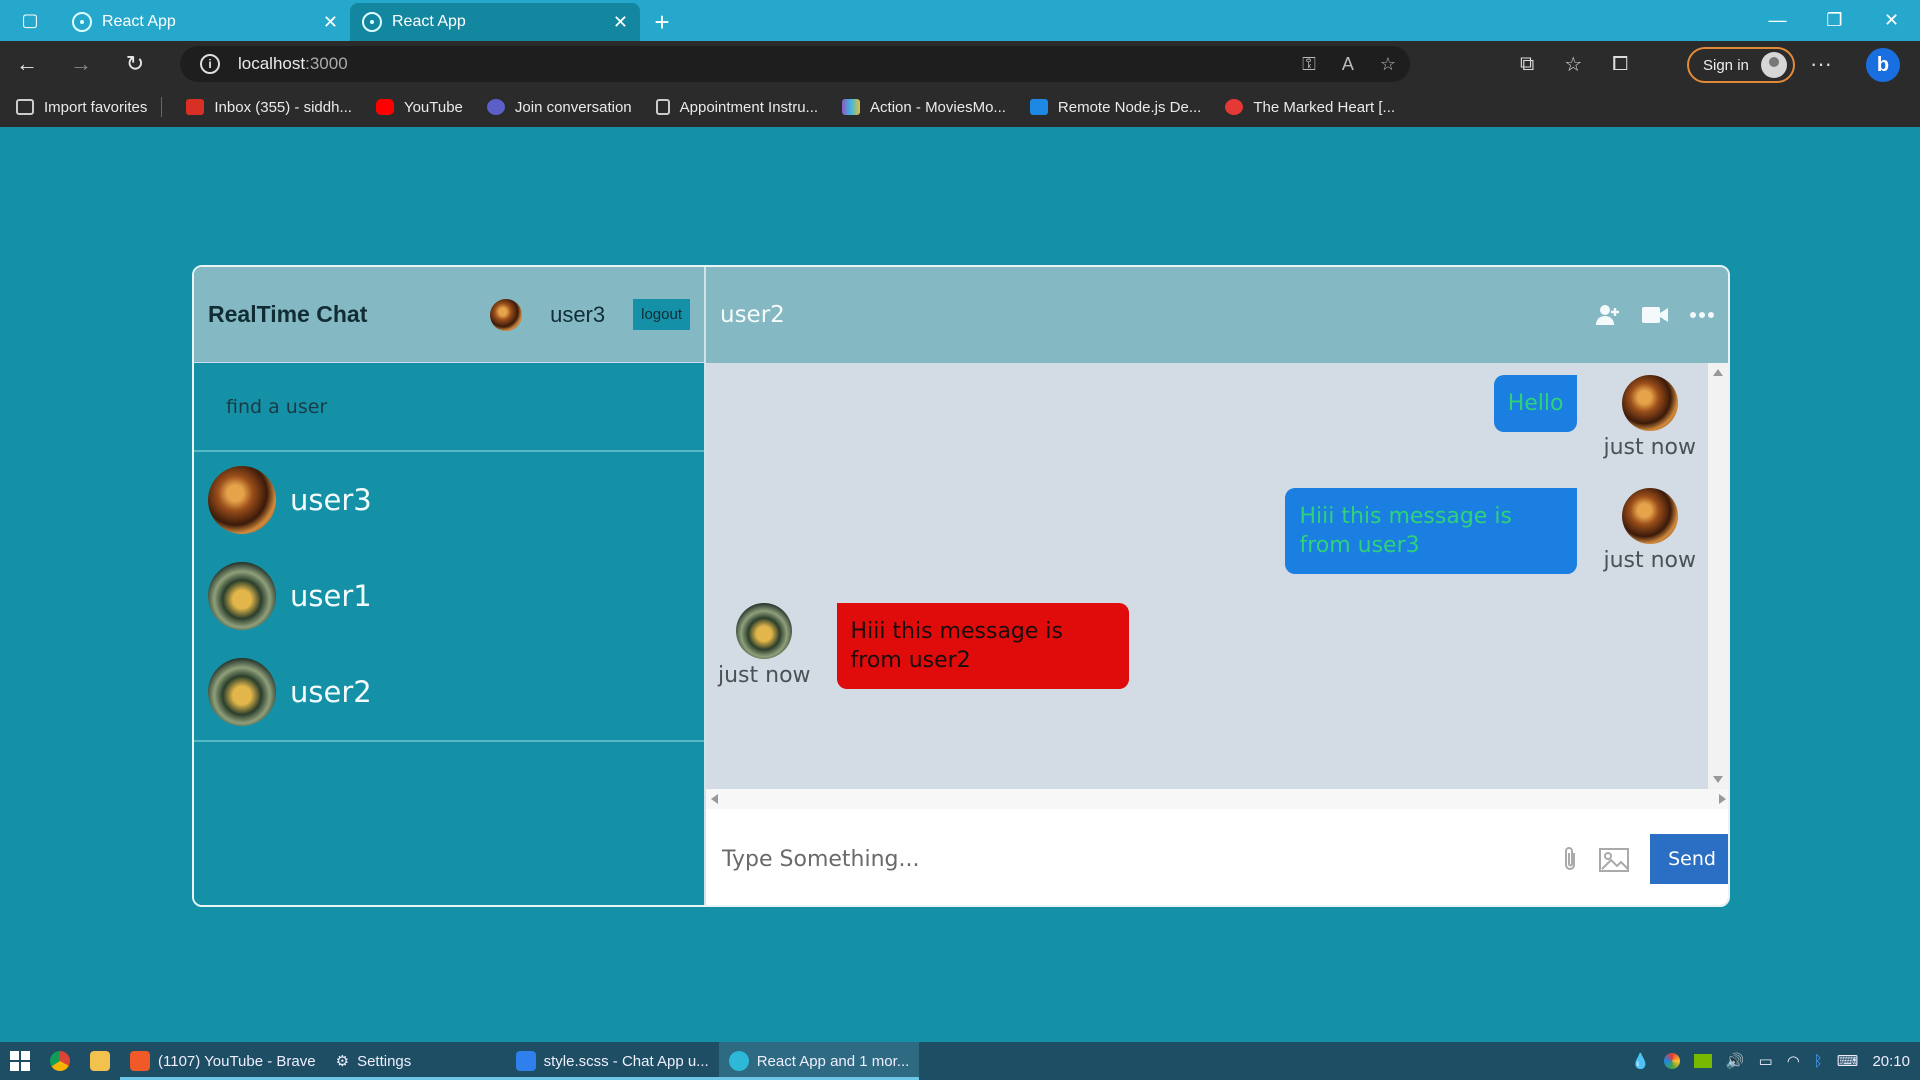 Image resolution: width=1920 pixels, height=1080 pixels. What do you see at coordinates (25, 107) in the screenshot?
I see `import-icon` at bounding box center [25, 107].